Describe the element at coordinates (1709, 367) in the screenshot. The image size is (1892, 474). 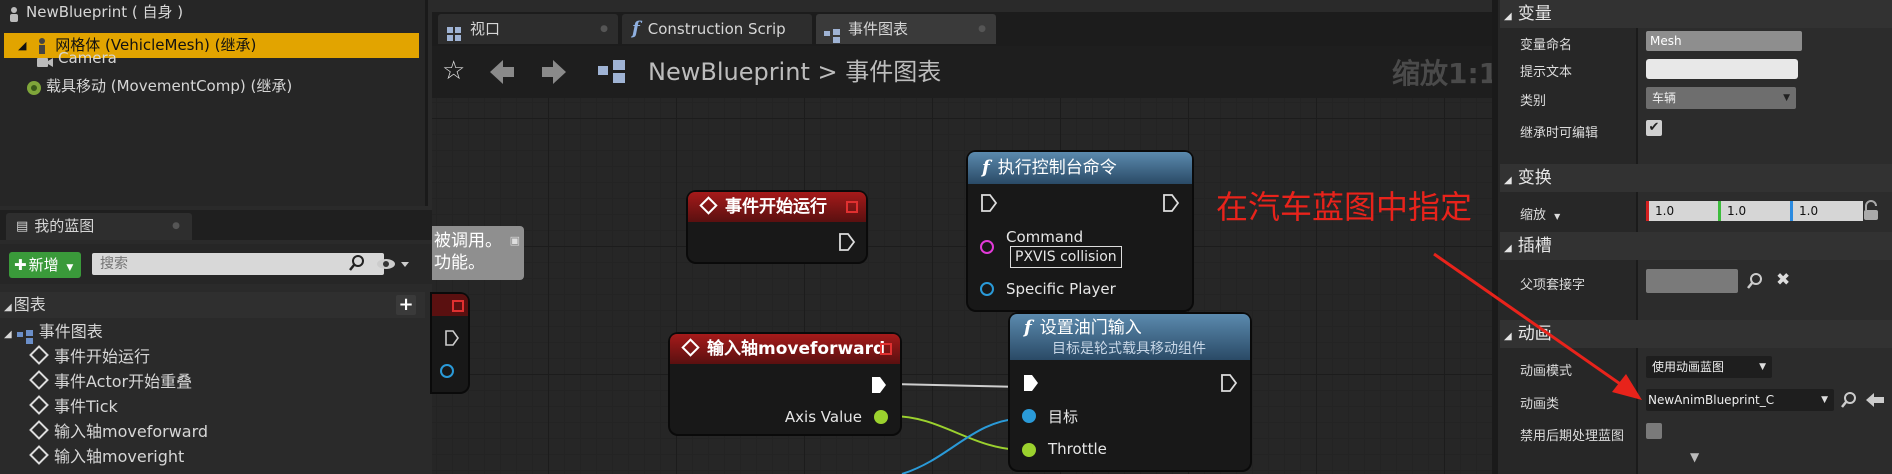
I see `anim-mode-dropdown: 使用动画蓝图 ▼` at that location.